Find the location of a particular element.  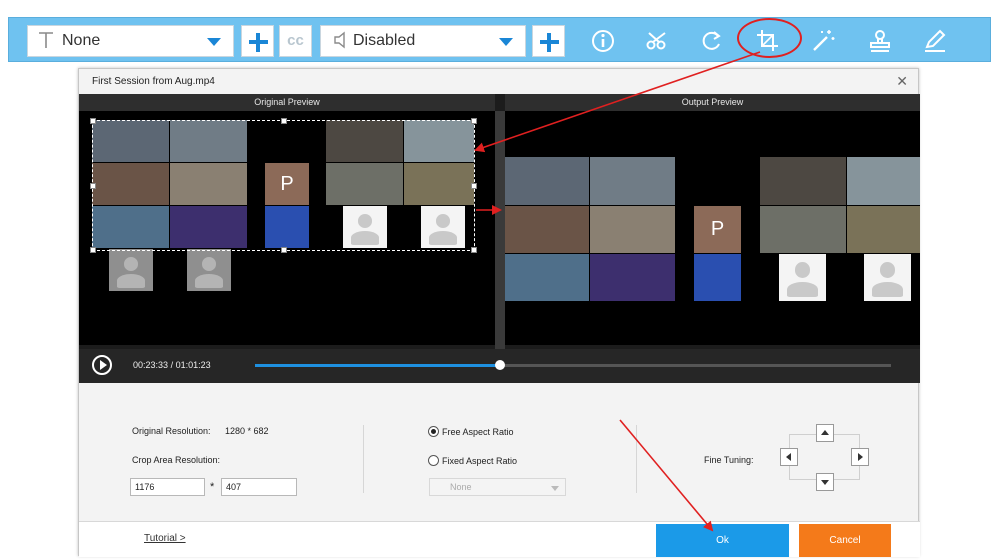

crop-height-input: 407 is located at coordinates (259, 487).